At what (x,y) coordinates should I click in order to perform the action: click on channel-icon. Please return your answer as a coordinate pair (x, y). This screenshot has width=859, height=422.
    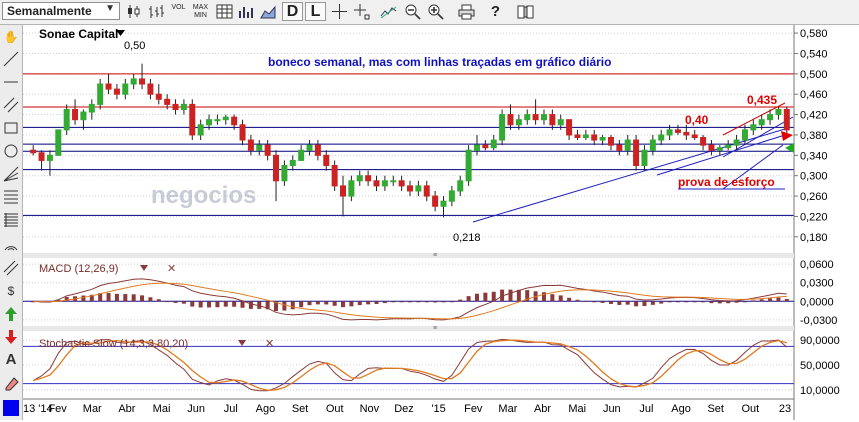
    Looking at the image, I should click on (11, 105).